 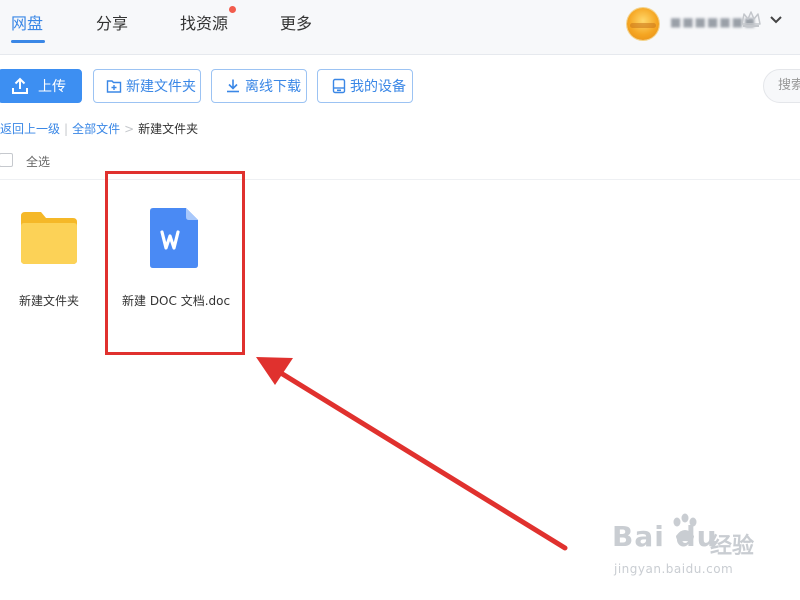 I want to click on avatar, so click(x=643, y=24).